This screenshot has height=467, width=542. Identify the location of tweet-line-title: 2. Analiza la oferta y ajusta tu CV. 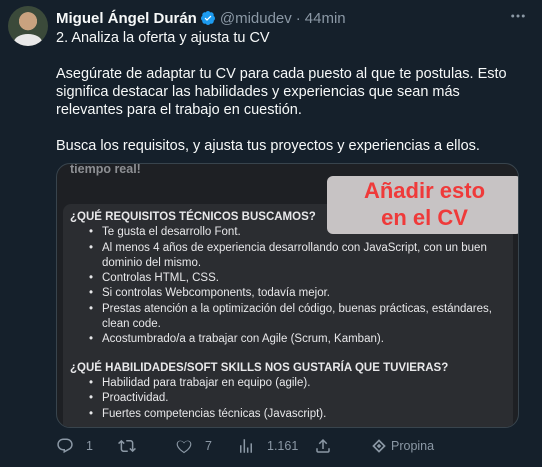
(163, 38).